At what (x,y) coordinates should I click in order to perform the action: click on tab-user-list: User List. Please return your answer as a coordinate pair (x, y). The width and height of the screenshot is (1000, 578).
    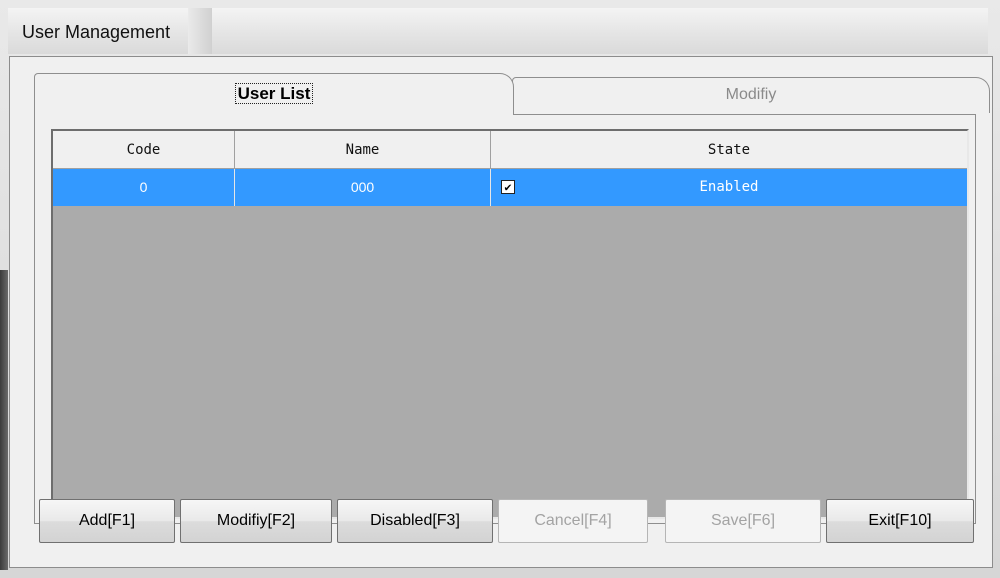
    Looking at the image, I should click on (274, 94).